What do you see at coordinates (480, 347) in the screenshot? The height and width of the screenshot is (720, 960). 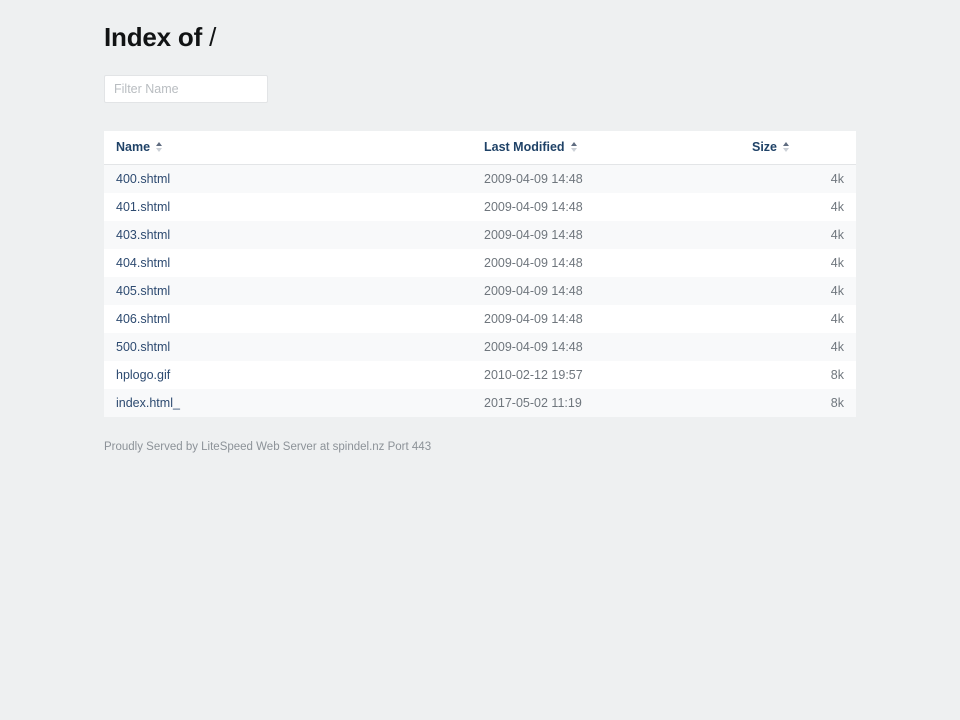 I see `table-row: 500.shtml 2009-04-09 14:48 4k` at bounding box center [480, 347].